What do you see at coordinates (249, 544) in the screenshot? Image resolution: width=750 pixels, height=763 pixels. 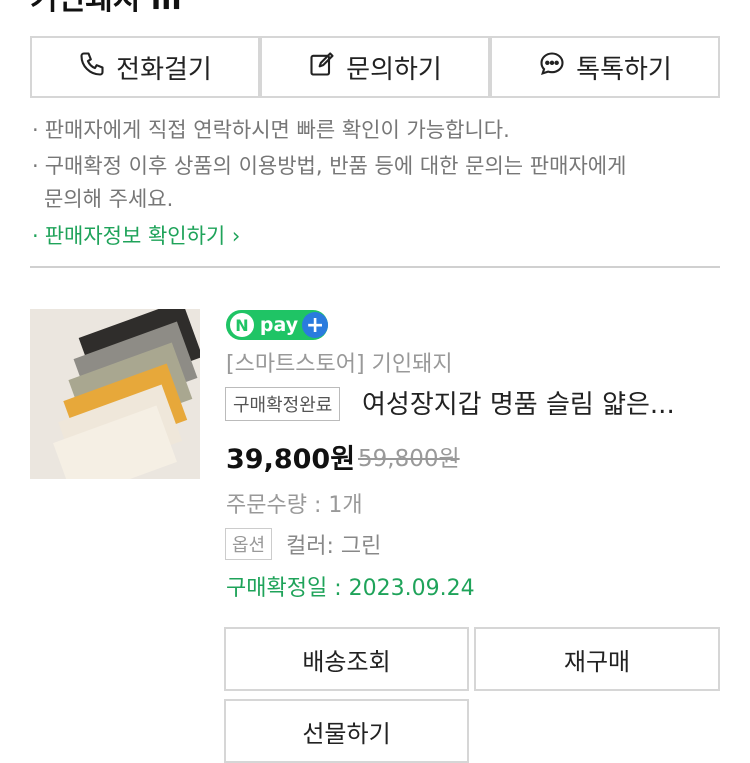 I see `option-badge: 옵션` at bounding box center [249, 544].